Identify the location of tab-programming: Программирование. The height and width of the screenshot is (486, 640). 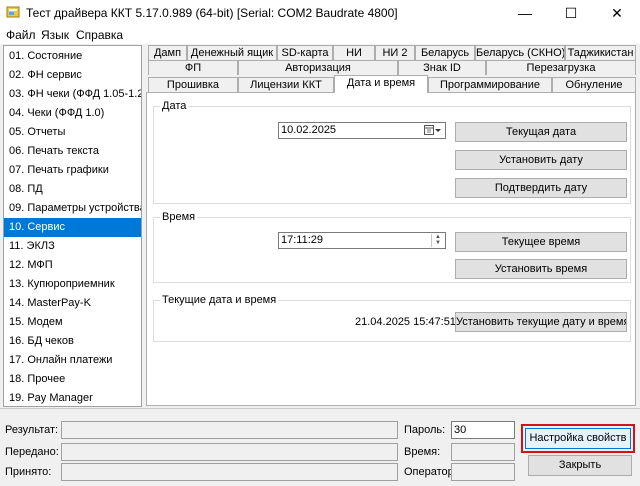
(490, 84).